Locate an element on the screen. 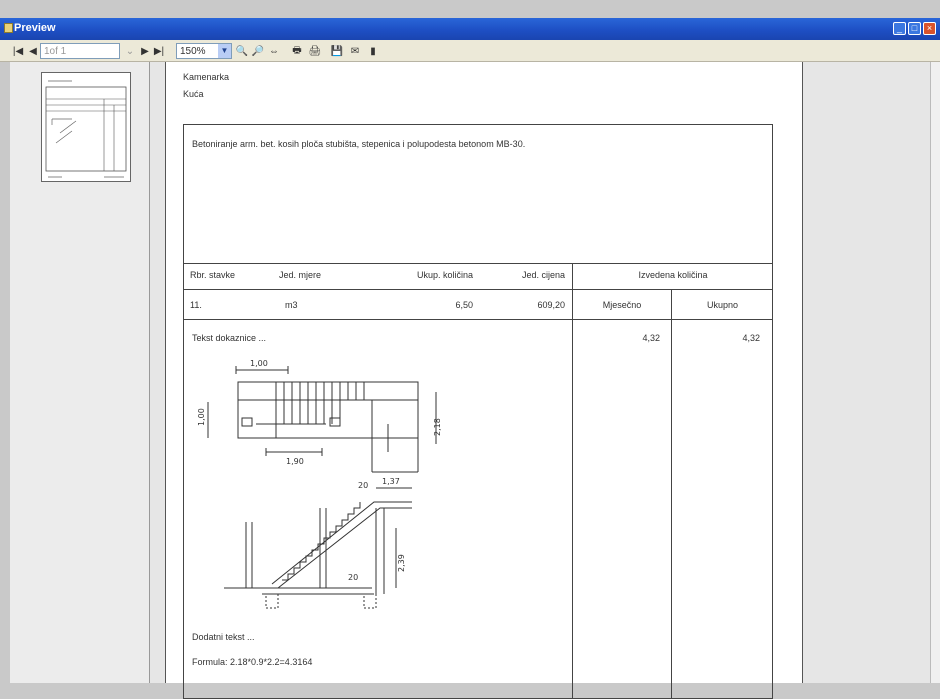  dim-label-8: 20 is located at coordinates (353, 577).